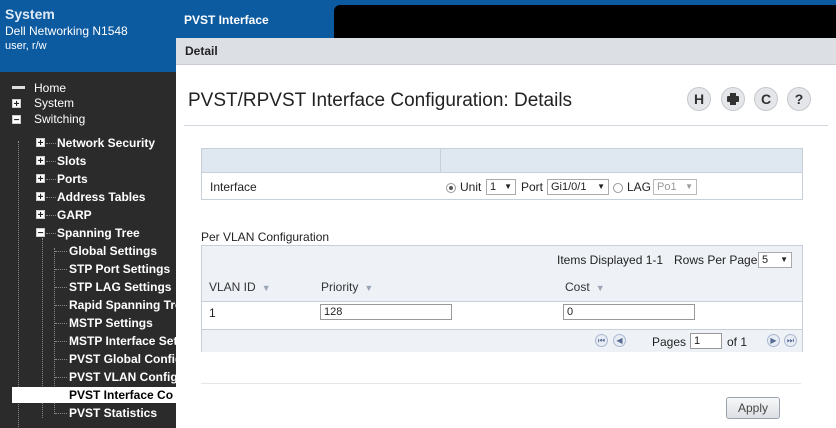 This screenshot has height=428, width=836. Describe the element at coordinates (233, 187) in the screenshot. I see `interface-label: Interface` at that location.